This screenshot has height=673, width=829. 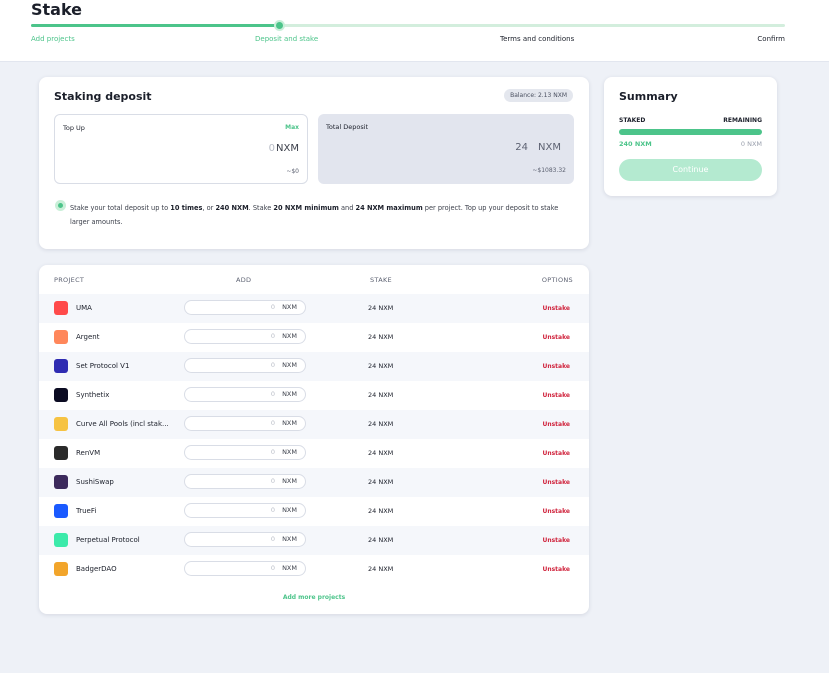 What do you see at coordinates (314, 366) in the screenshot?
I see `table-row: Set Protocol V1 0 NXM 24 NXM Unstake` at bounding box center [314, 366].